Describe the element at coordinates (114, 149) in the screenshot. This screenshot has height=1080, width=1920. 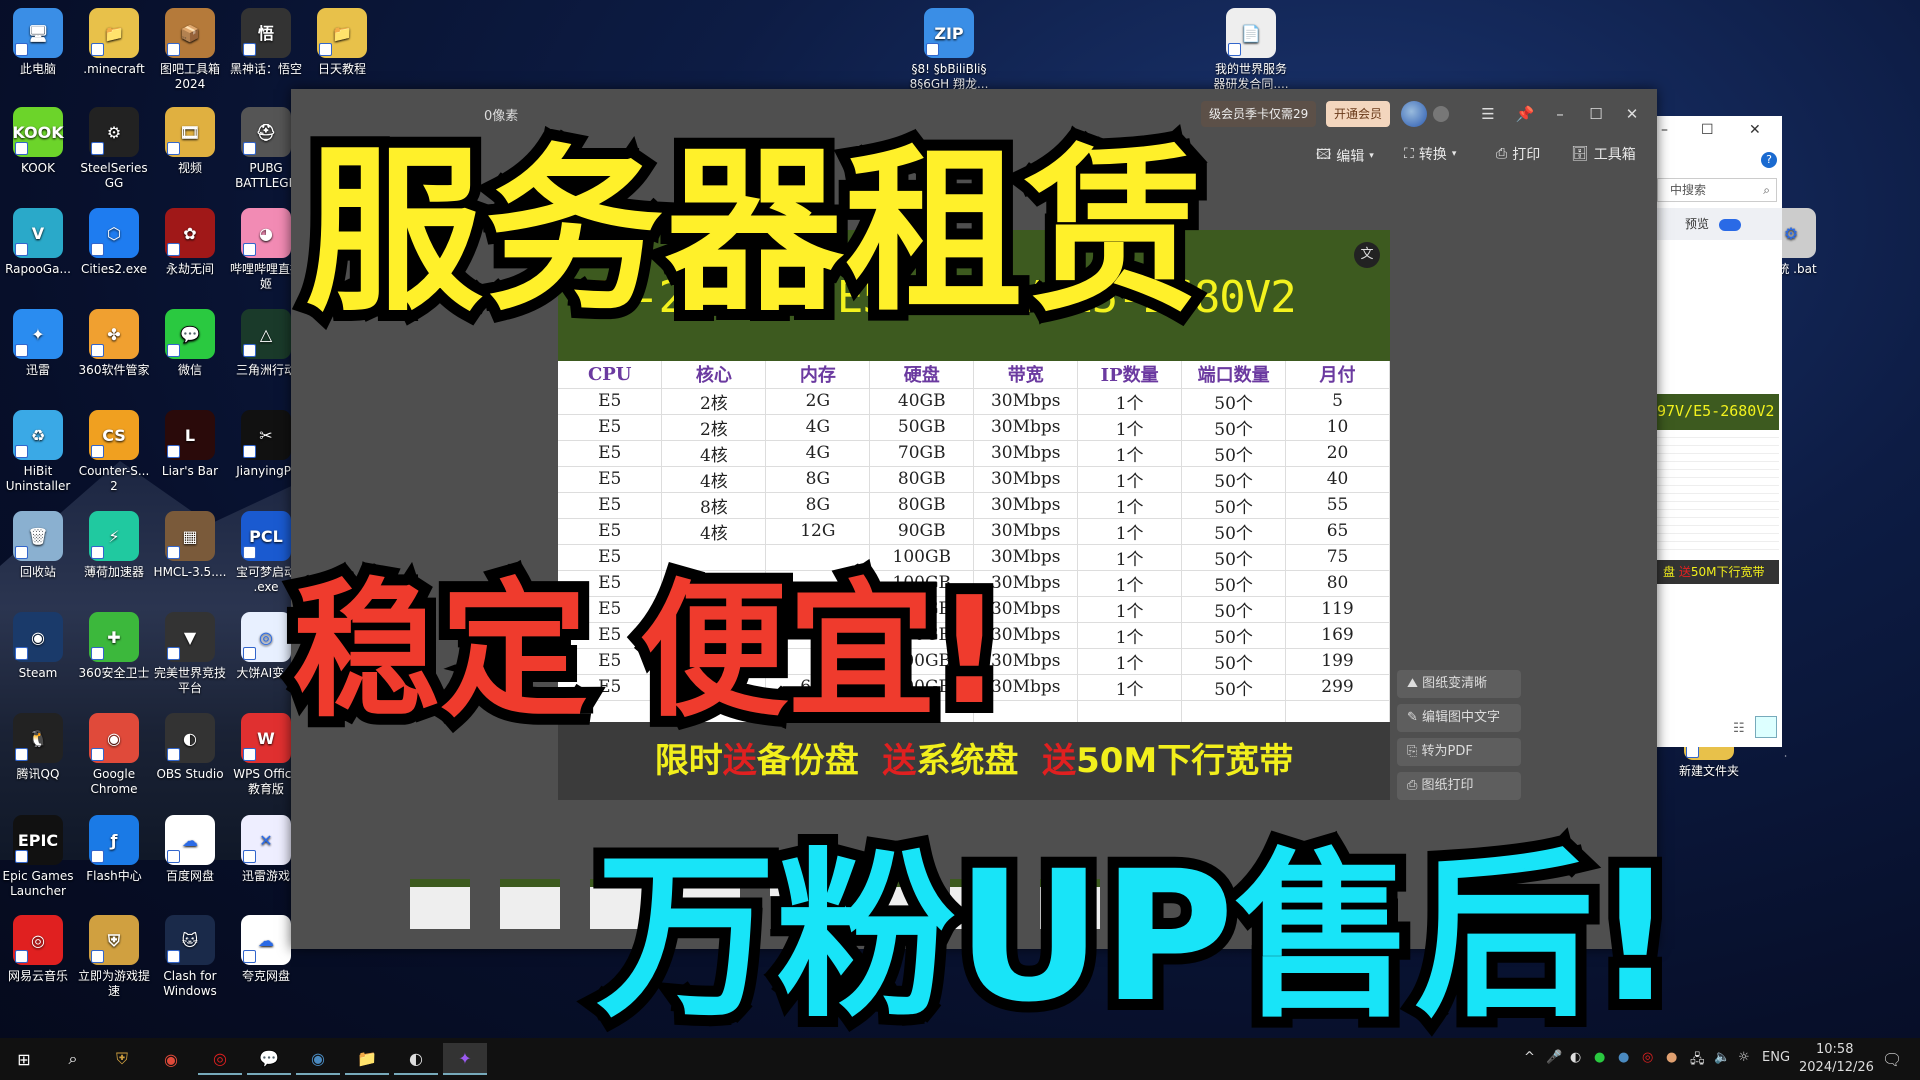
I see `desktop-icon: ⚙ SteelSeries GG` at that location.